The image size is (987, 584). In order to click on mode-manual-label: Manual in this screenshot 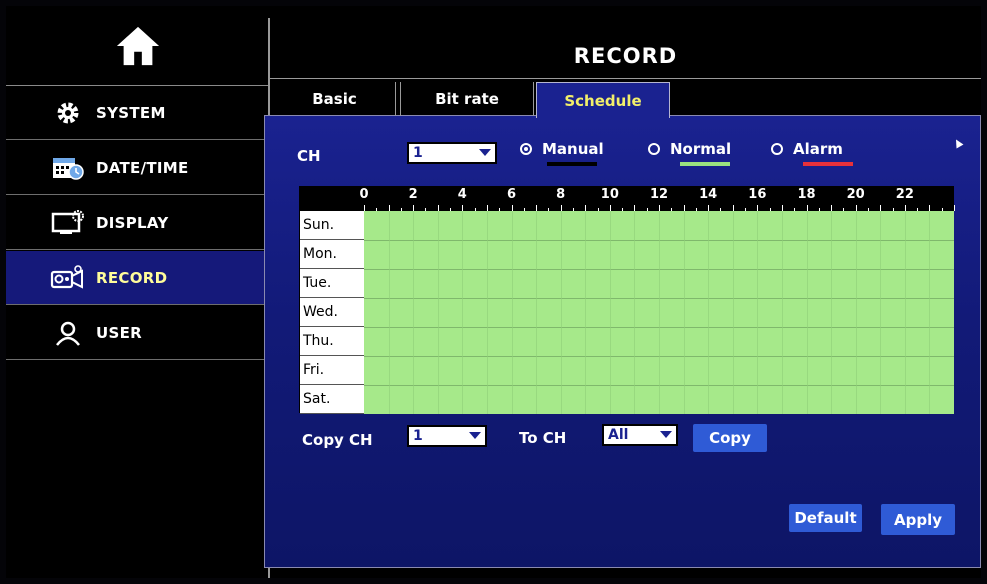, I will do `click(573, 149)`.